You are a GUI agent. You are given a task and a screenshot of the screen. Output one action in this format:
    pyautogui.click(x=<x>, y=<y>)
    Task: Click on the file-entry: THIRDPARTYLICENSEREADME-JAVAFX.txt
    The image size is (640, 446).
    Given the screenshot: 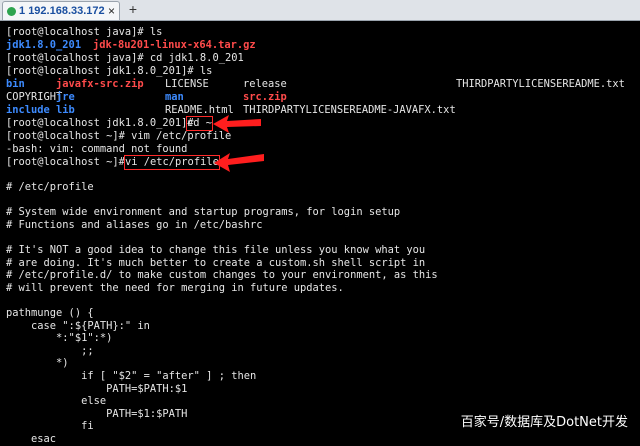 What is the action you would take?
    pyautogui.click(x=349, y=110)
    